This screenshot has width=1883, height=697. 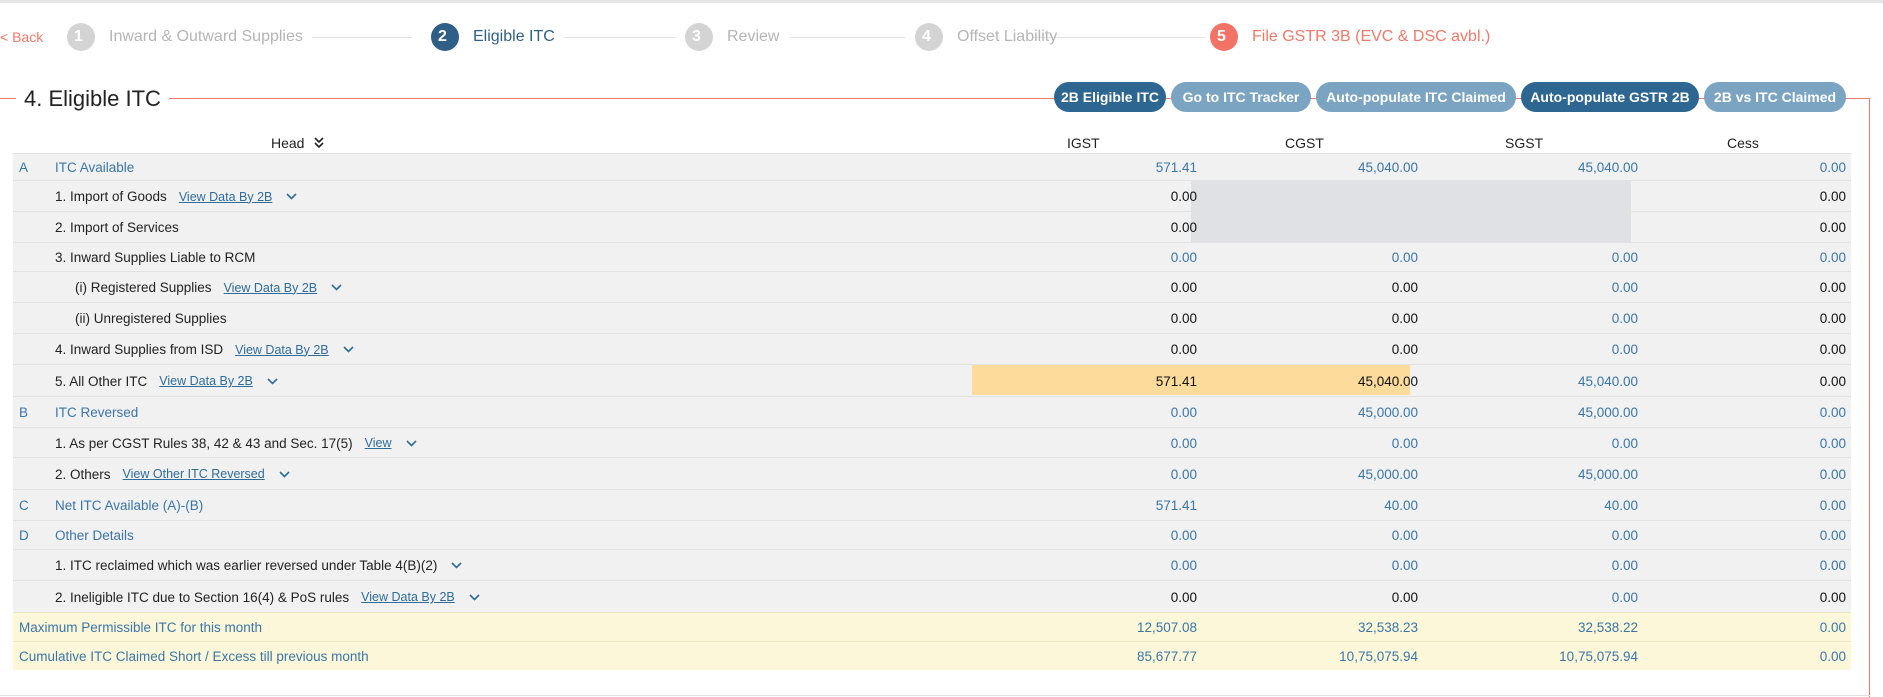 I want to click on step-offset-liability: 4 Offset Liability, so click(x=986, y=37).